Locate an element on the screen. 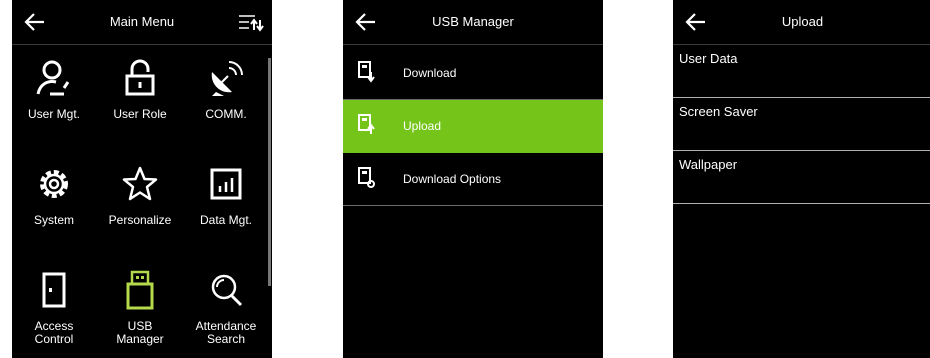 This screenshot has height=358, width=930. menu-item-label: System is located at coordinates (53, 220).